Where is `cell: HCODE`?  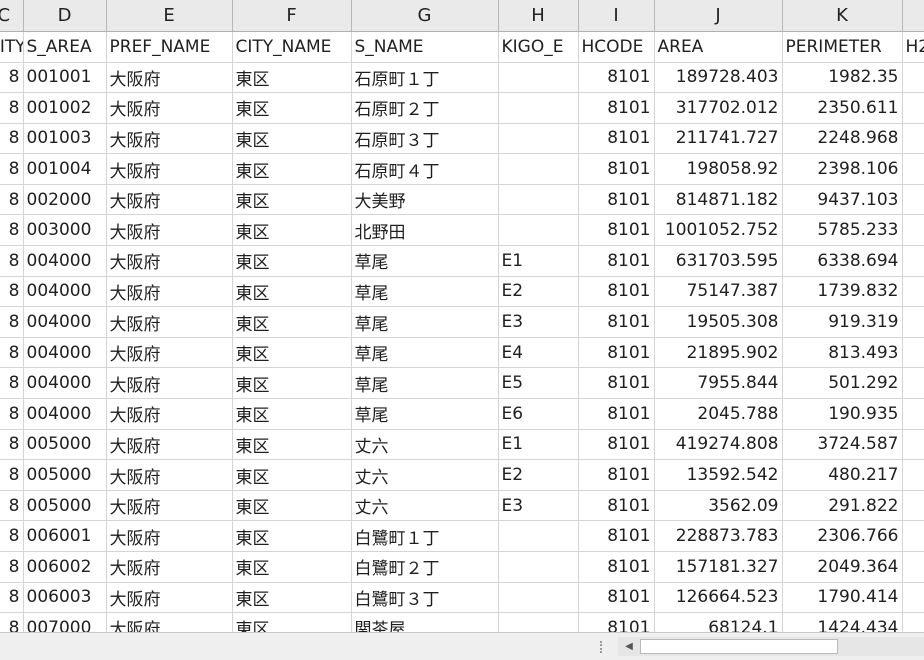 cell: HCODE is located at coordinates (616, 47).